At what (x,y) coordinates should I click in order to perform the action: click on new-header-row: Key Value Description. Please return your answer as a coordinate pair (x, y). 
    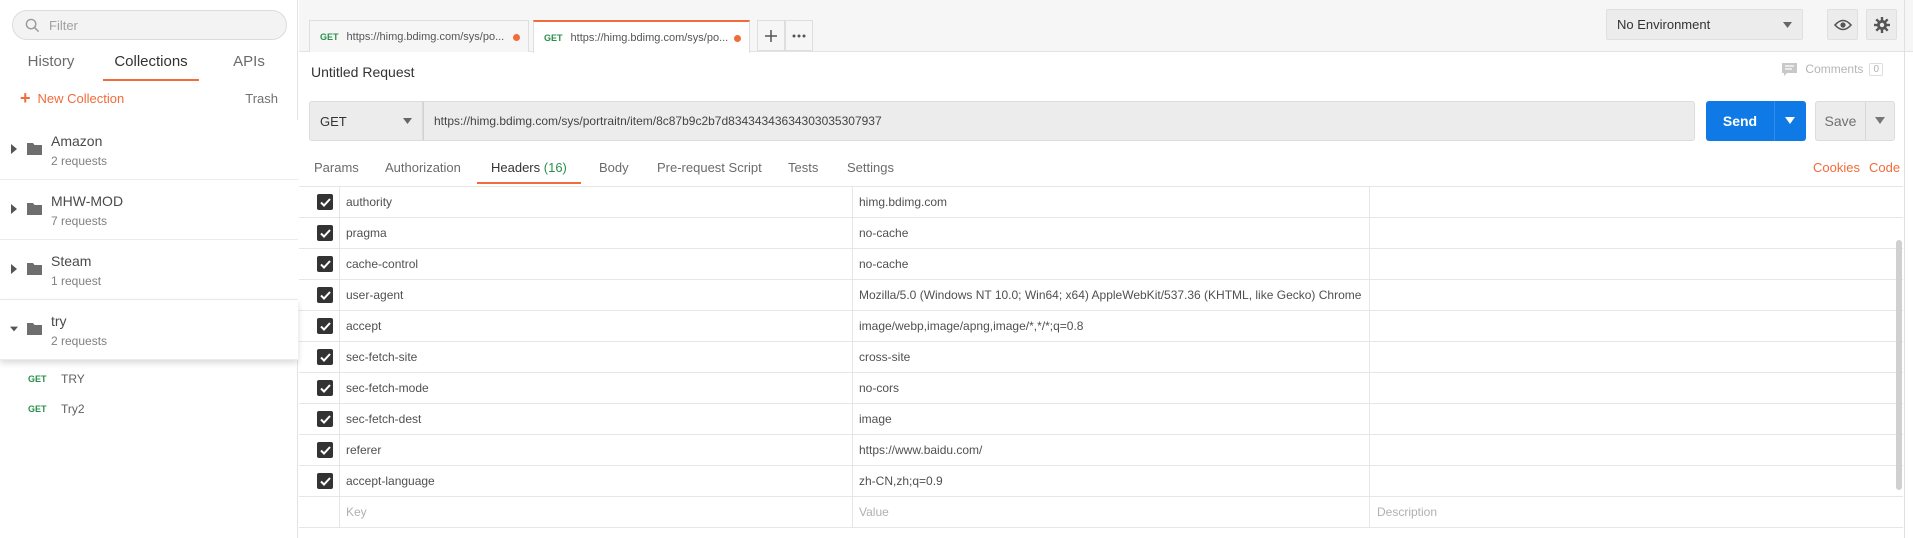
    Looking at the image, I should click on (1101, 512).